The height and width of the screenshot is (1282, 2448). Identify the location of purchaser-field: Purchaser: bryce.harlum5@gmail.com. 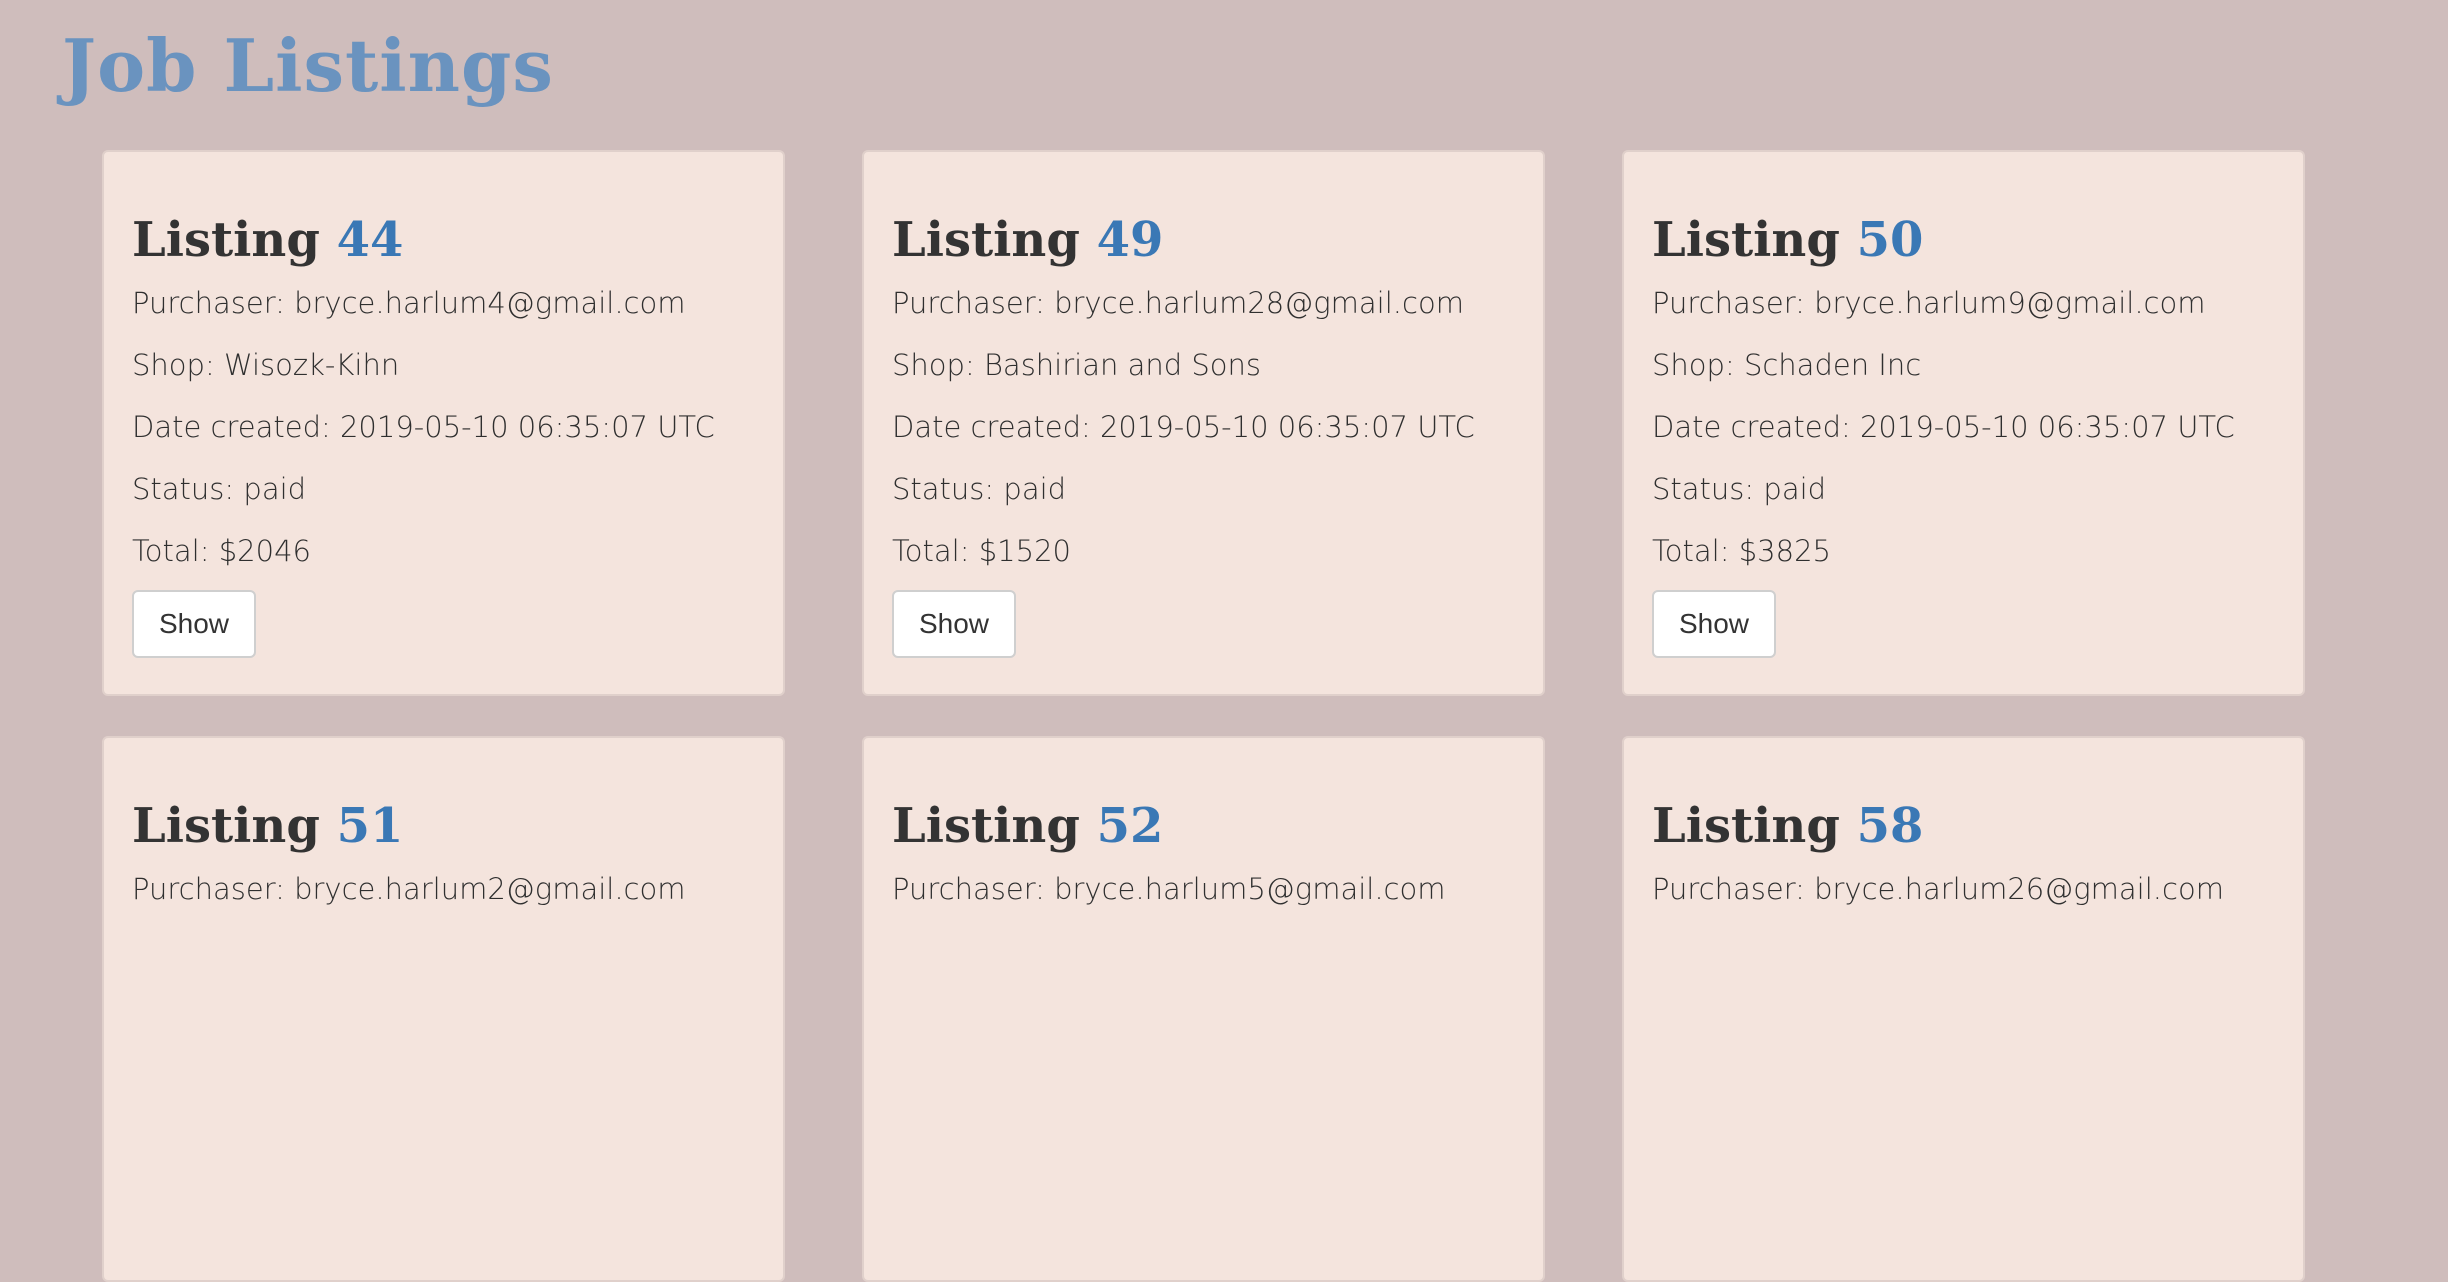
(1203, 889).